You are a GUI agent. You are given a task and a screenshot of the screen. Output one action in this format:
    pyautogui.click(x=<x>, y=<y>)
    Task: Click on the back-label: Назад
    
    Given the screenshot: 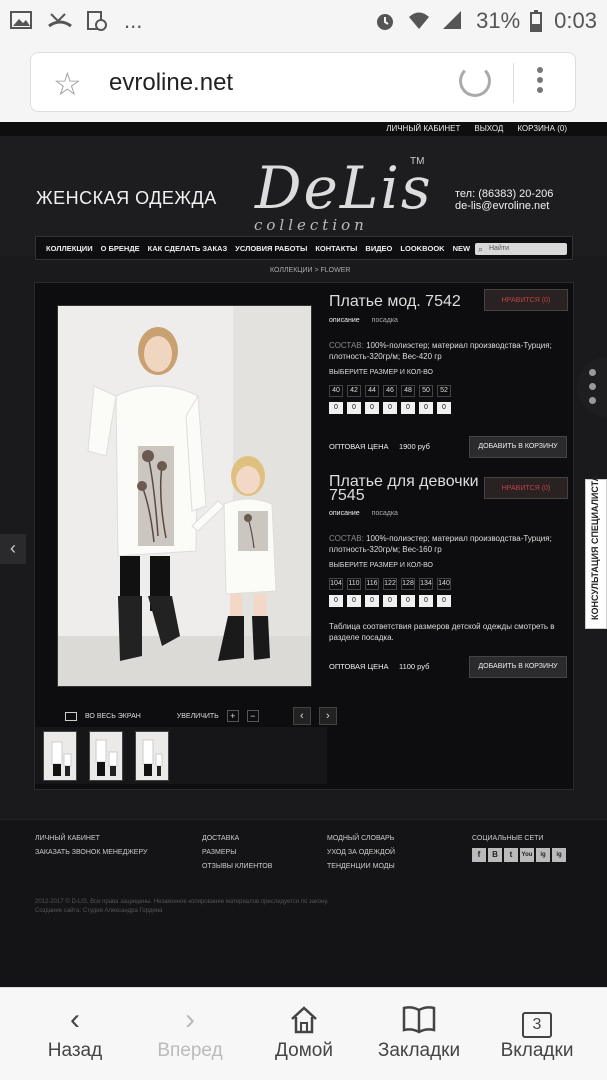 What is the action you would take?
    pyautogui.click(x=75, y=1050)
    